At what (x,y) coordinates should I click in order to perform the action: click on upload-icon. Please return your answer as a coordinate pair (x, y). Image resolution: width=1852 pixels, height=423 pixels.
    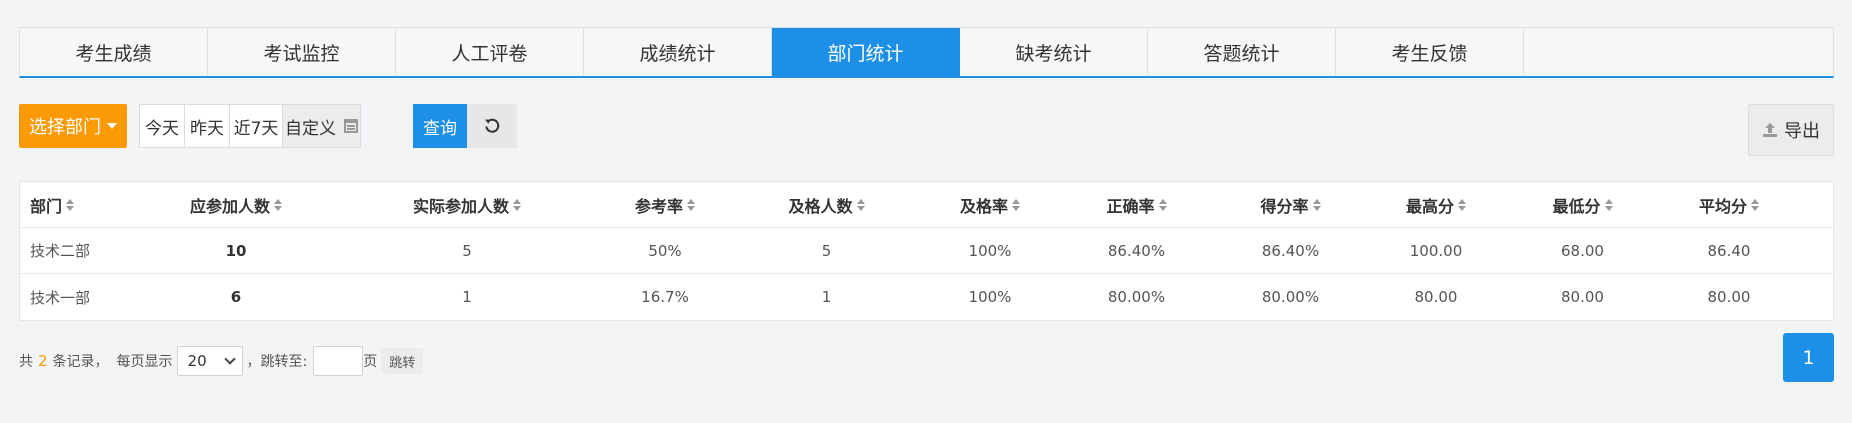
    Looking at the image, I should click on (1770, 130).